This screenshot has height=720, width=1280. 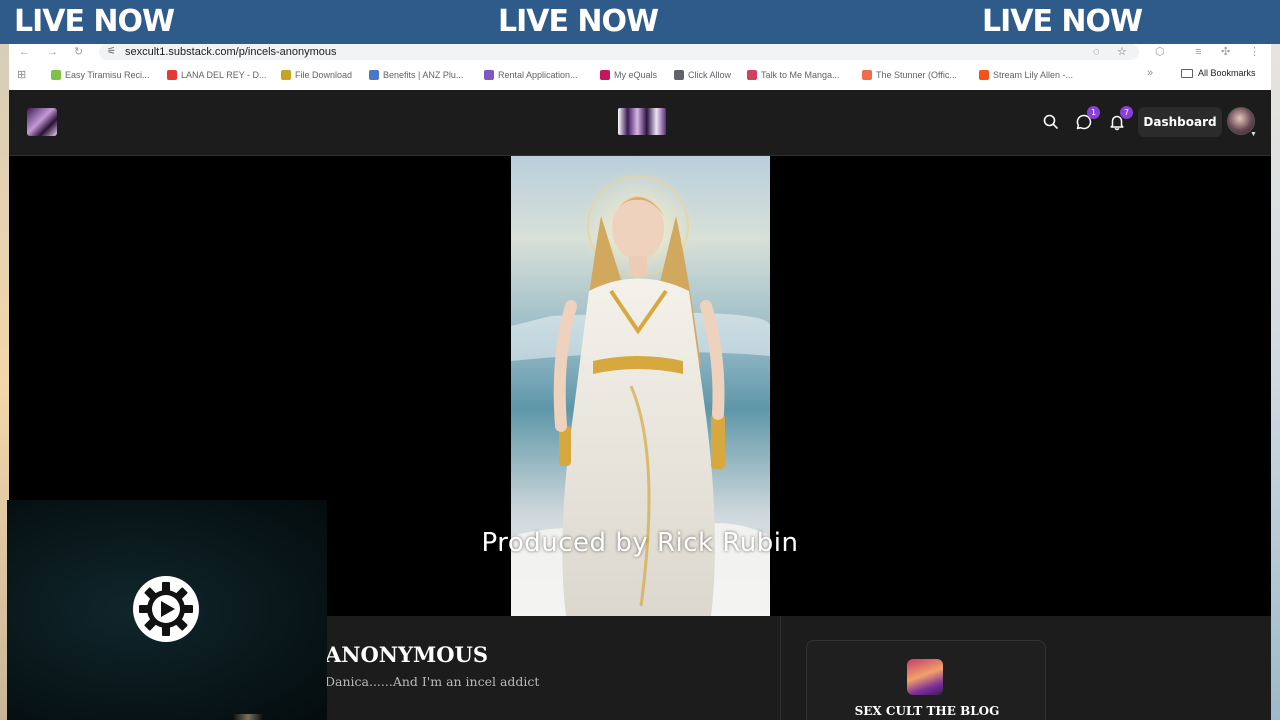 I want to click on menu-icon: ⋮, so click(x=1254, y=52).